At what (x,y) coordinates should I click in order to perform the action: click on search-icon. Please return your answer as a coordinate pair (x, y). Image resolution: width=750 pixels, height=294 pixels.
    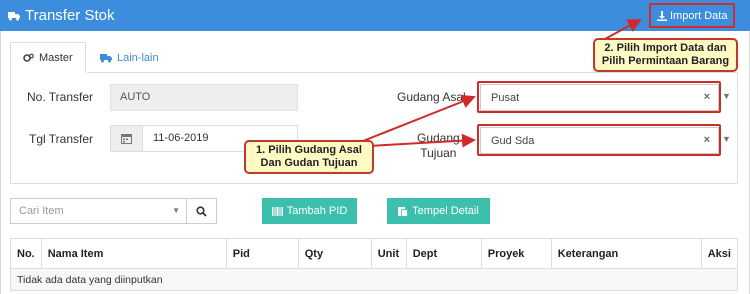
    Looking at the image, I should click on (201, 211).